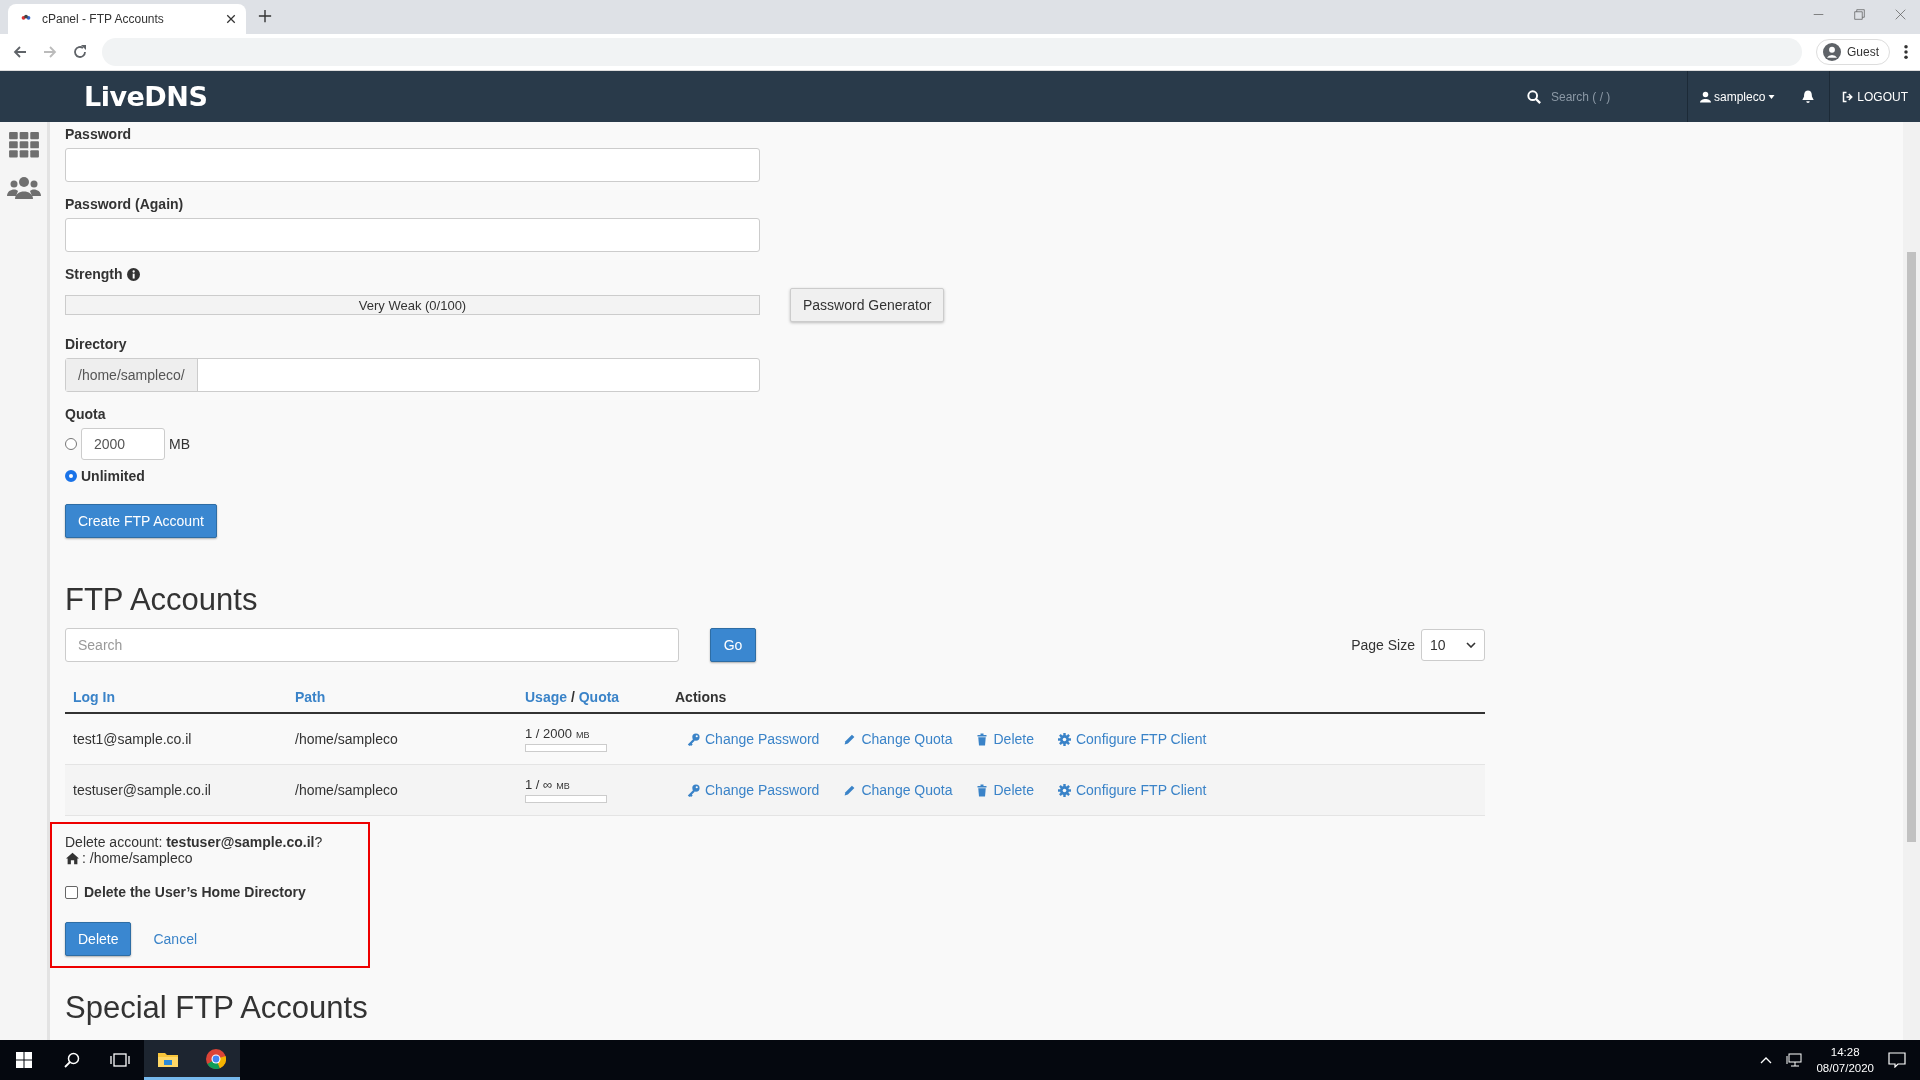 The width and height of the screenshot is (1920, 1080). Describe the element at coordinates (141, 521) in the screenshot. I see `create-account-button: Create FTP Account` at that location.